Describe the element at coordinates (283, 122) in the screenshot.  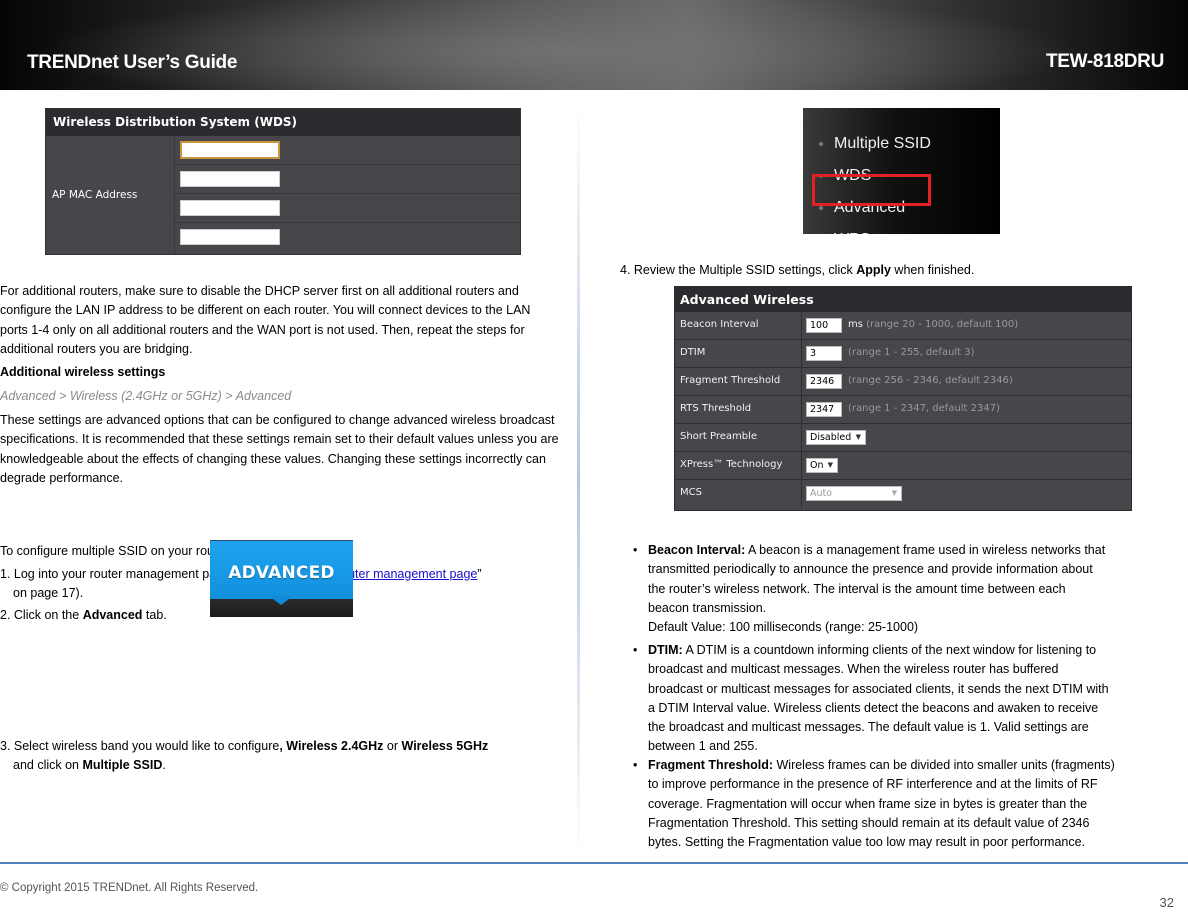
I see `wds-panel-title: Wireless Distribution System (WDS)` at that location.